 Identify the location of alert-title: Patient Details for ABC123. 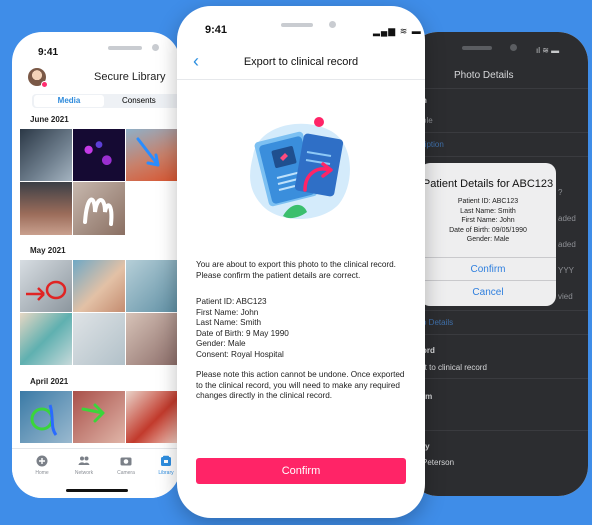
(488, 184).